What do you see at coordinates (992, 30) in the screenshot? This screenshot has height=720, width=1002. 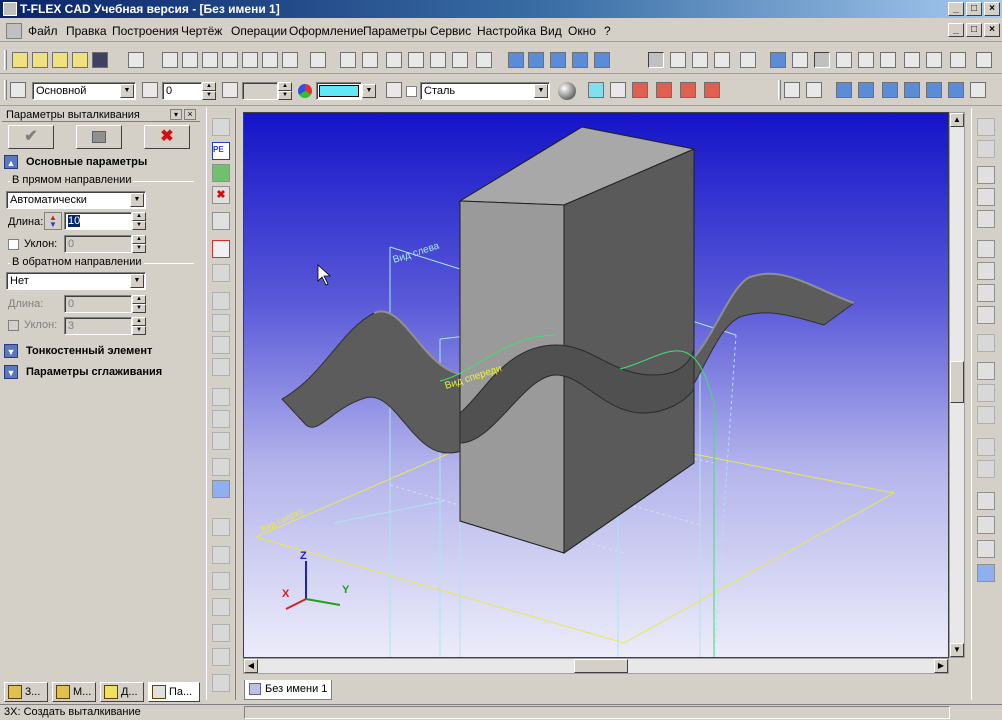 I see `doc-close-button: ×` at bounding box center [992, 30].